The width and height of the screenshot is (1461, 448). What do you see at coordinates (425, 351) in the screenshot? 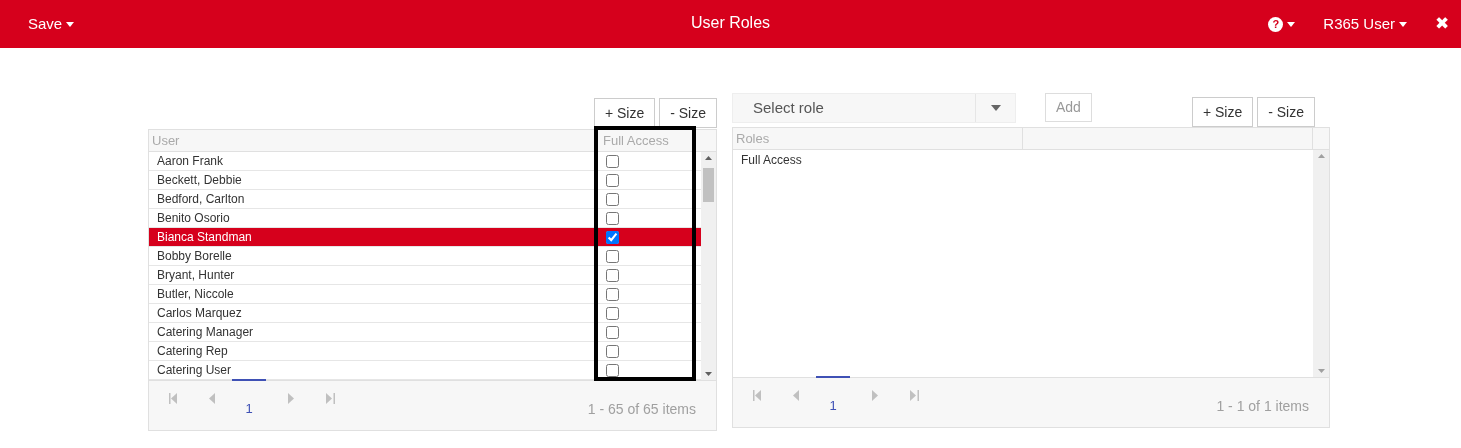
I see `user-row: Catering Rep` at bounding box center [425, 351].